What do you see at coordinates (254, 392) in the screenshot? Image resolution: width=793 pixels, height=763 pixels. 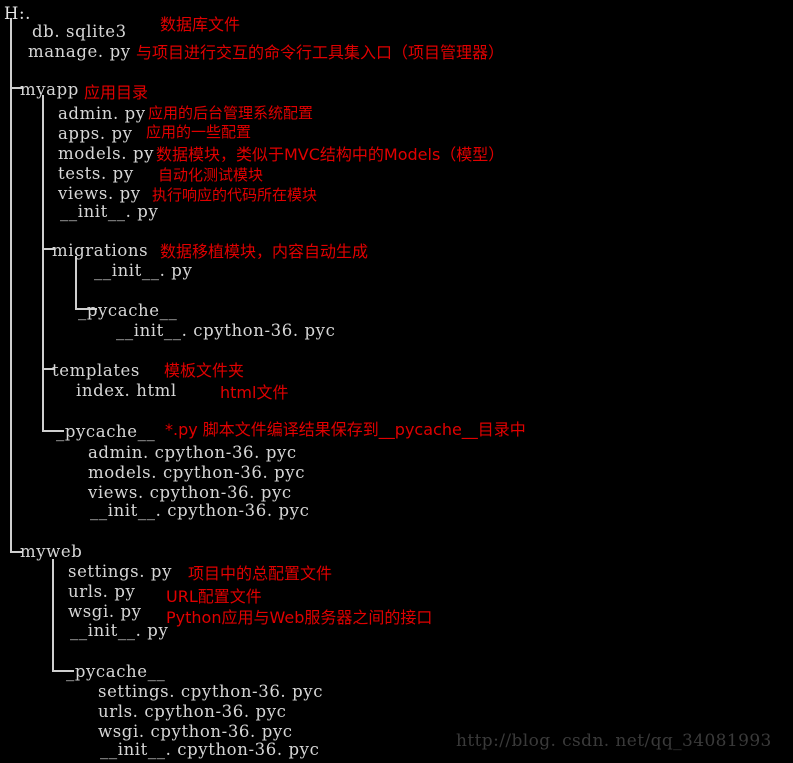 I see `annotation-index-html: html文件` at bounding box center [254, 392].